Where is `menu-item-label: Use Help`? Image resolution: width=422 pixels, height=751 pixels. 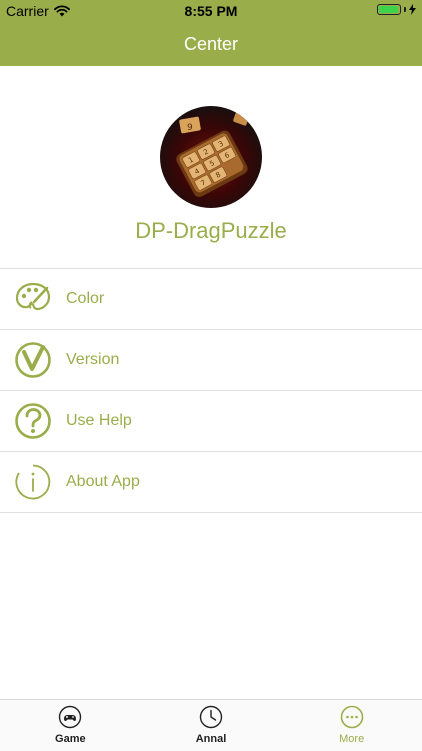 menu-item-label: Use Help is located at coordinates (99, 420).